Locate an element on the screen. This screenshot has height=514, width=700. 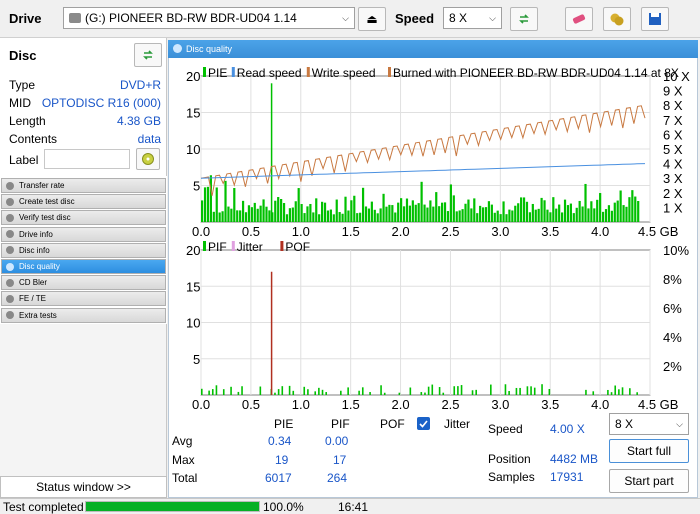
test-speed-select: 8 X ⌵ is located at coordinates (649, 424).